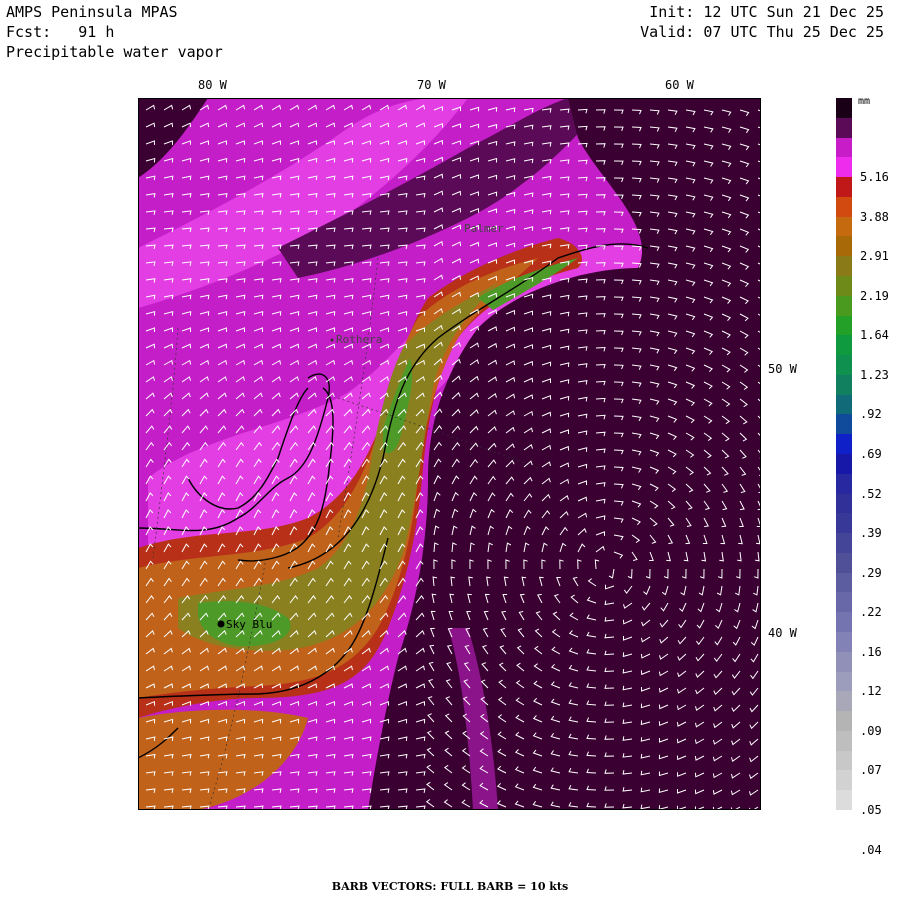  Describe the element at coordinates (874, 216) in the screenshot. I see `colorbar-label: 3.88` at that location.